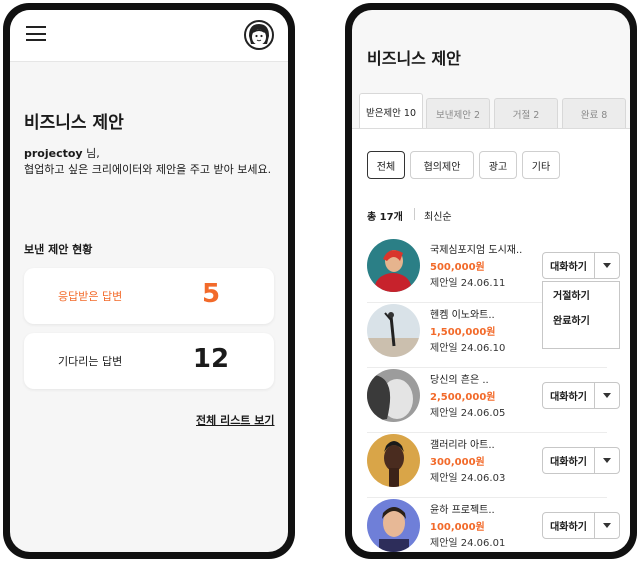 This screenshot has width=640, height=563. Describe the element at coordinates (36, 33) in the screenshot. I see `menu-icon` at that location.